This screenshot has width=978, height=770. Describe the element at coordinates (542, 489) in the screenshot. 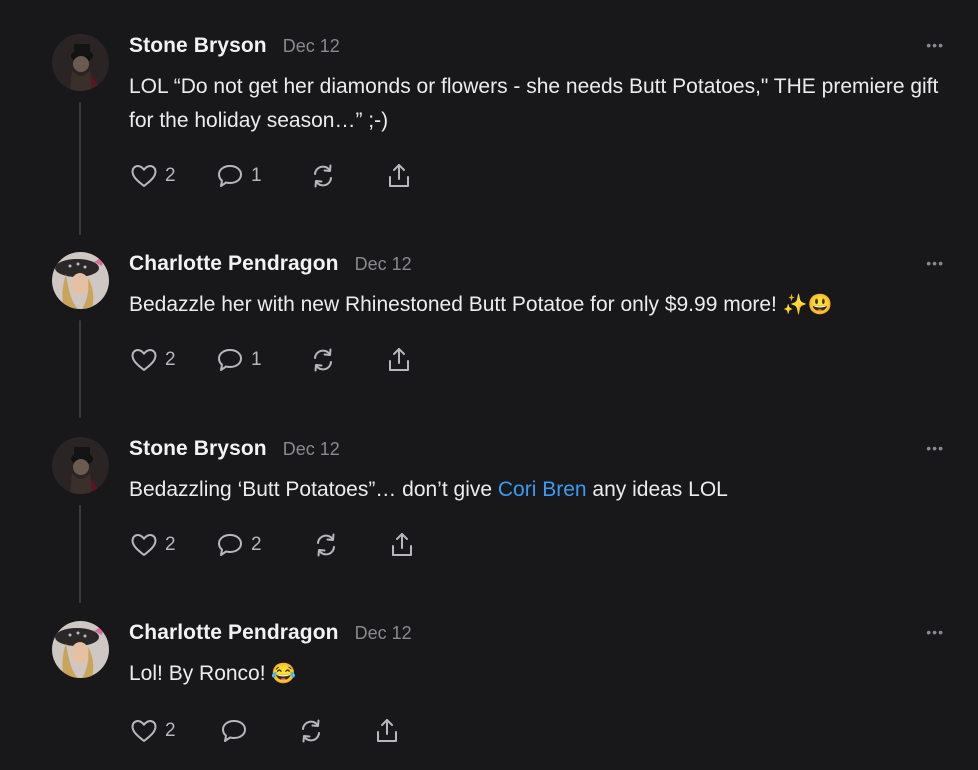

I see `user-mention-link: Cori Bren` at that location.